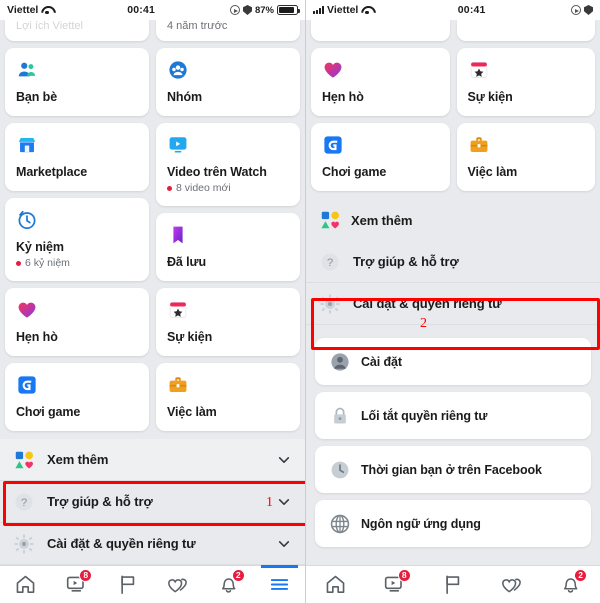 Image resolution: width=600 pixels, height=603 pixels. What do you see at coordinates (18, 263) in the screenshot?
I see `red-dot-icon` at bounding box center [18, 263].